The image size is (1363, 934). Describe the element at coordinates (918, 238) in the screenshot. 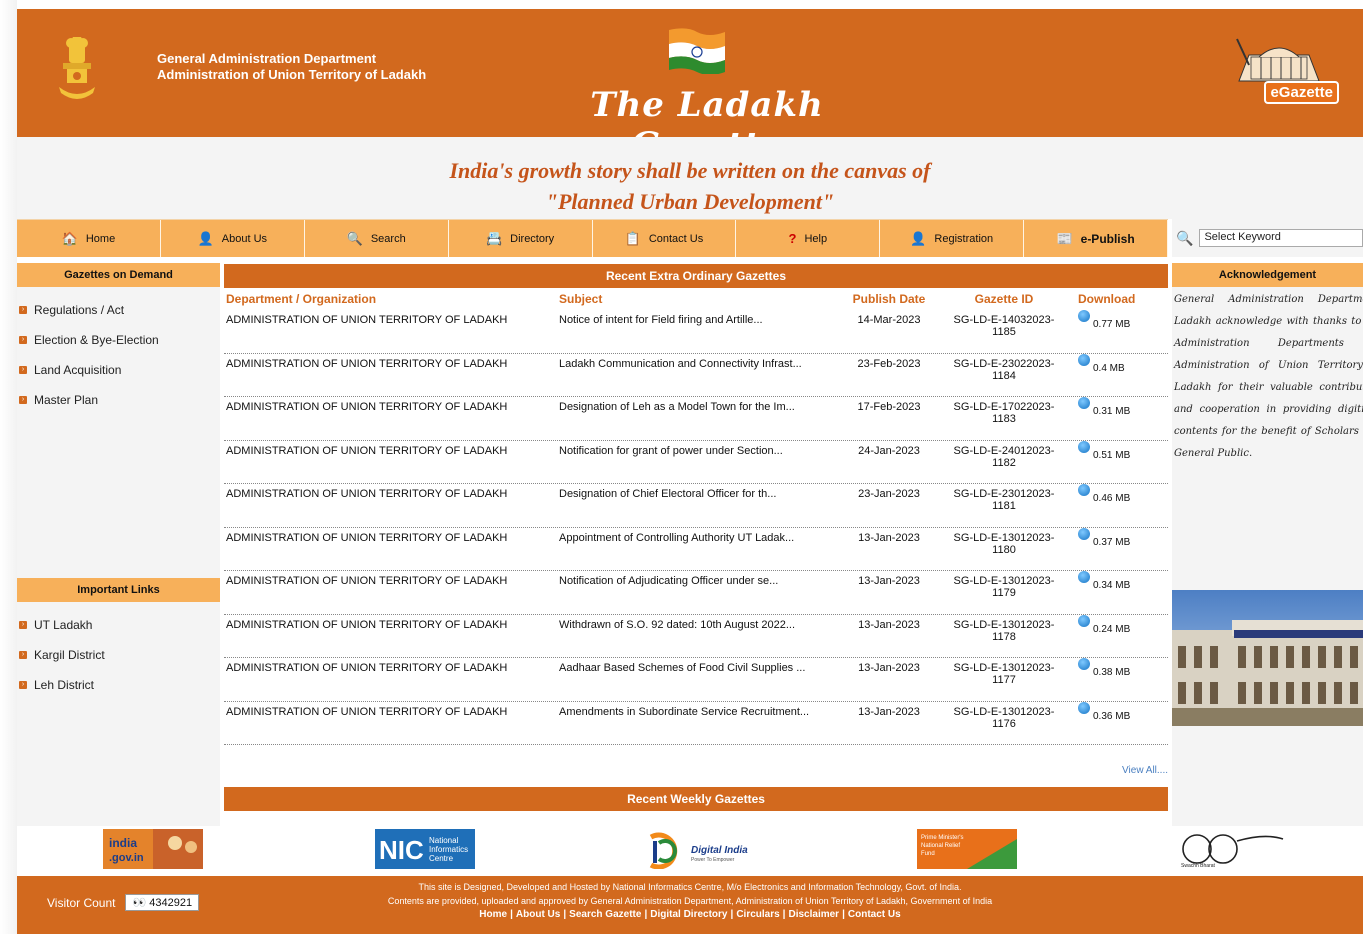

I see `registration-icon: 👤` at that location.